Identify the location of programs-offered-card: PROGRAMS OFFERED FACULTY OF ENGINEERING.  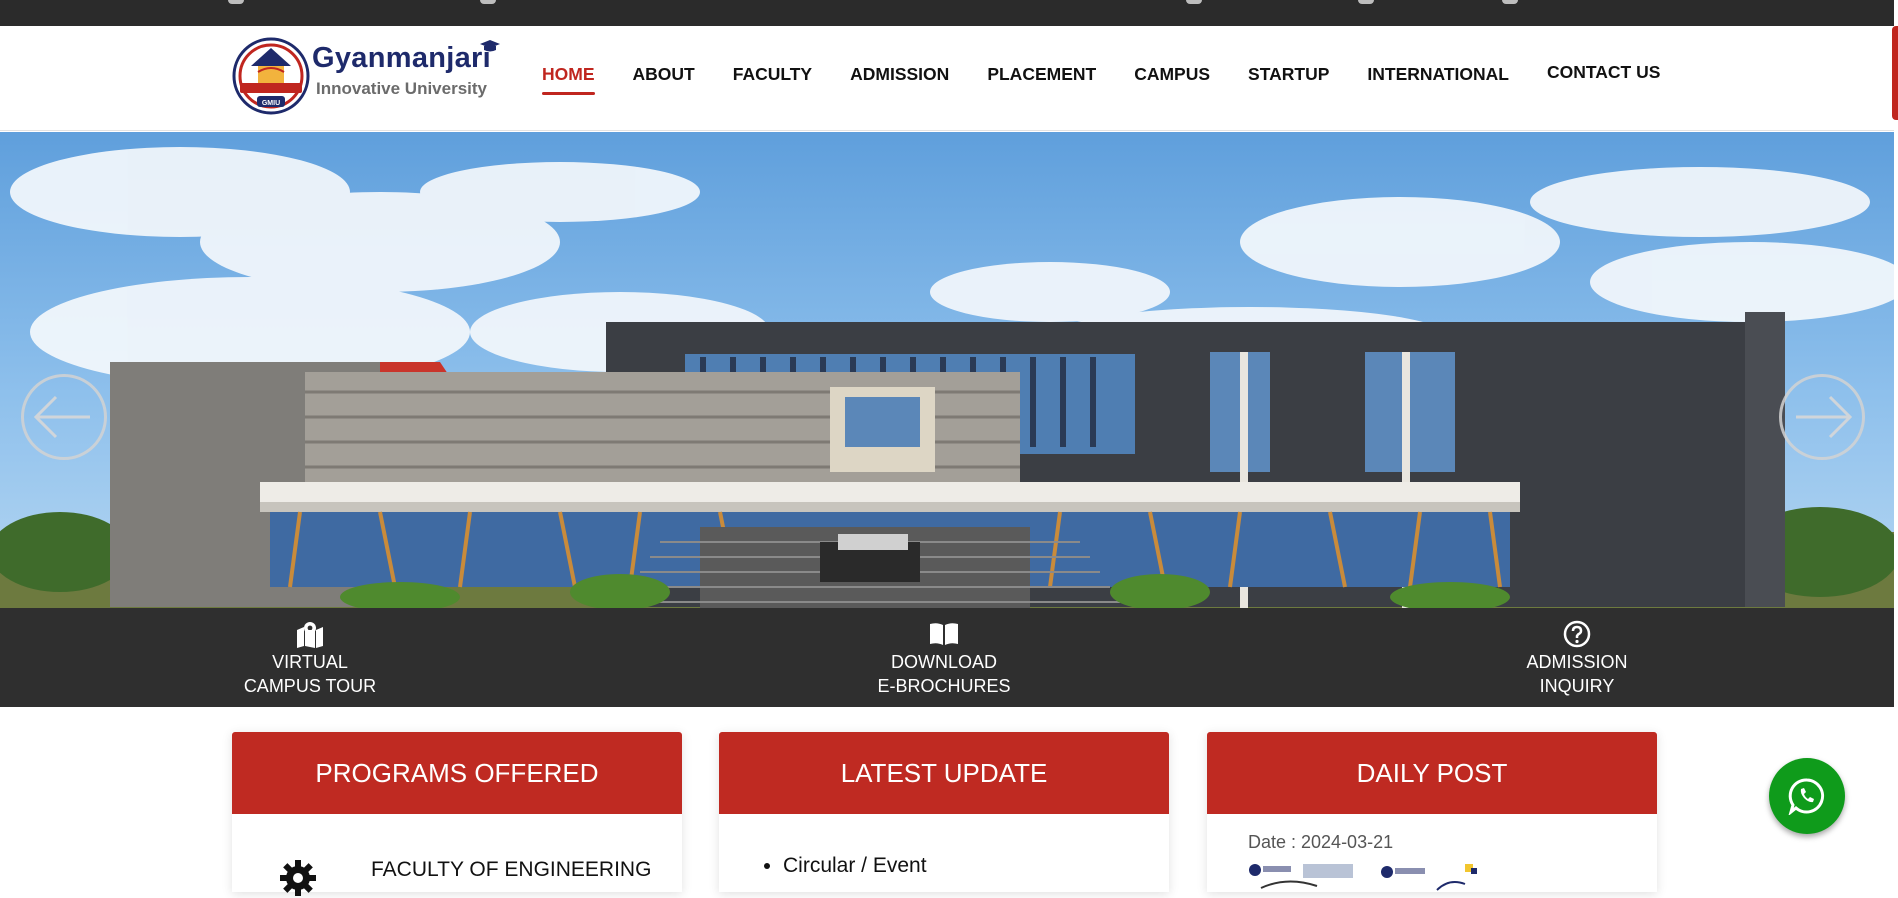
(457, 814).